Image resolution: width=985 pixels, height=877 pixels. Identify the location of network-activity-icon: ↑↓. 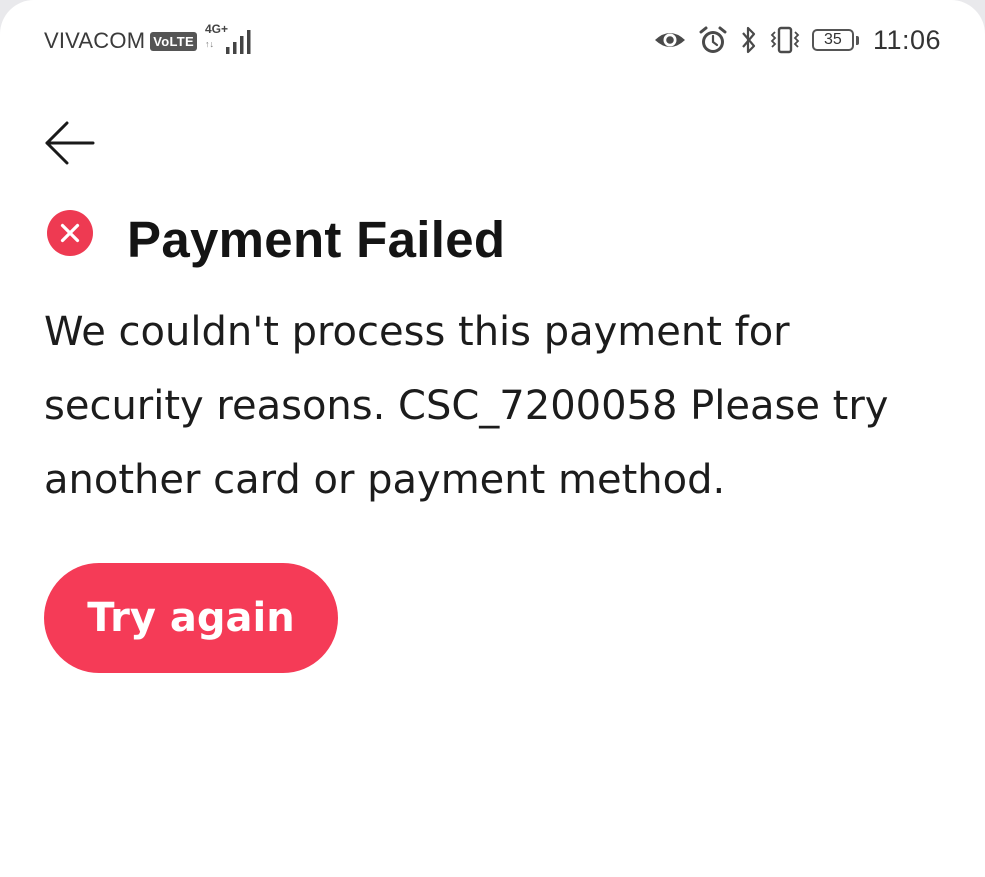
(209, 44).